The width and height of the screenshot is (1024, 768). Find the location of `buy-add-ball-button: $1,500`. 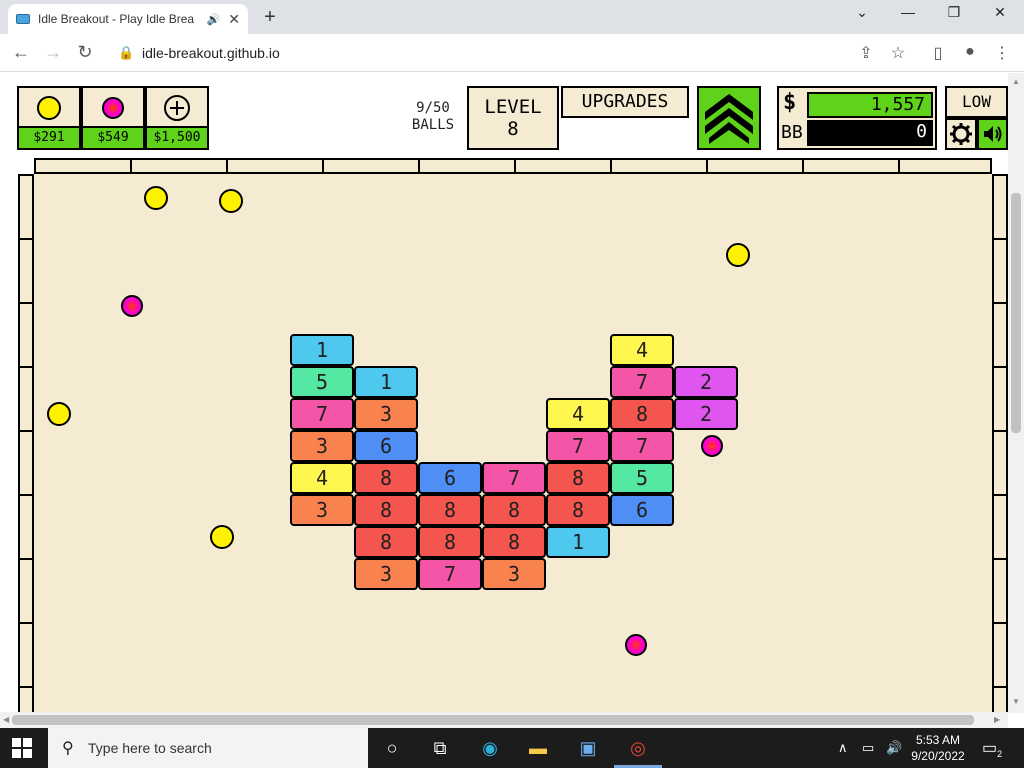

buy-add-ball-button: $1,500 is located at coordinates (177, 118).